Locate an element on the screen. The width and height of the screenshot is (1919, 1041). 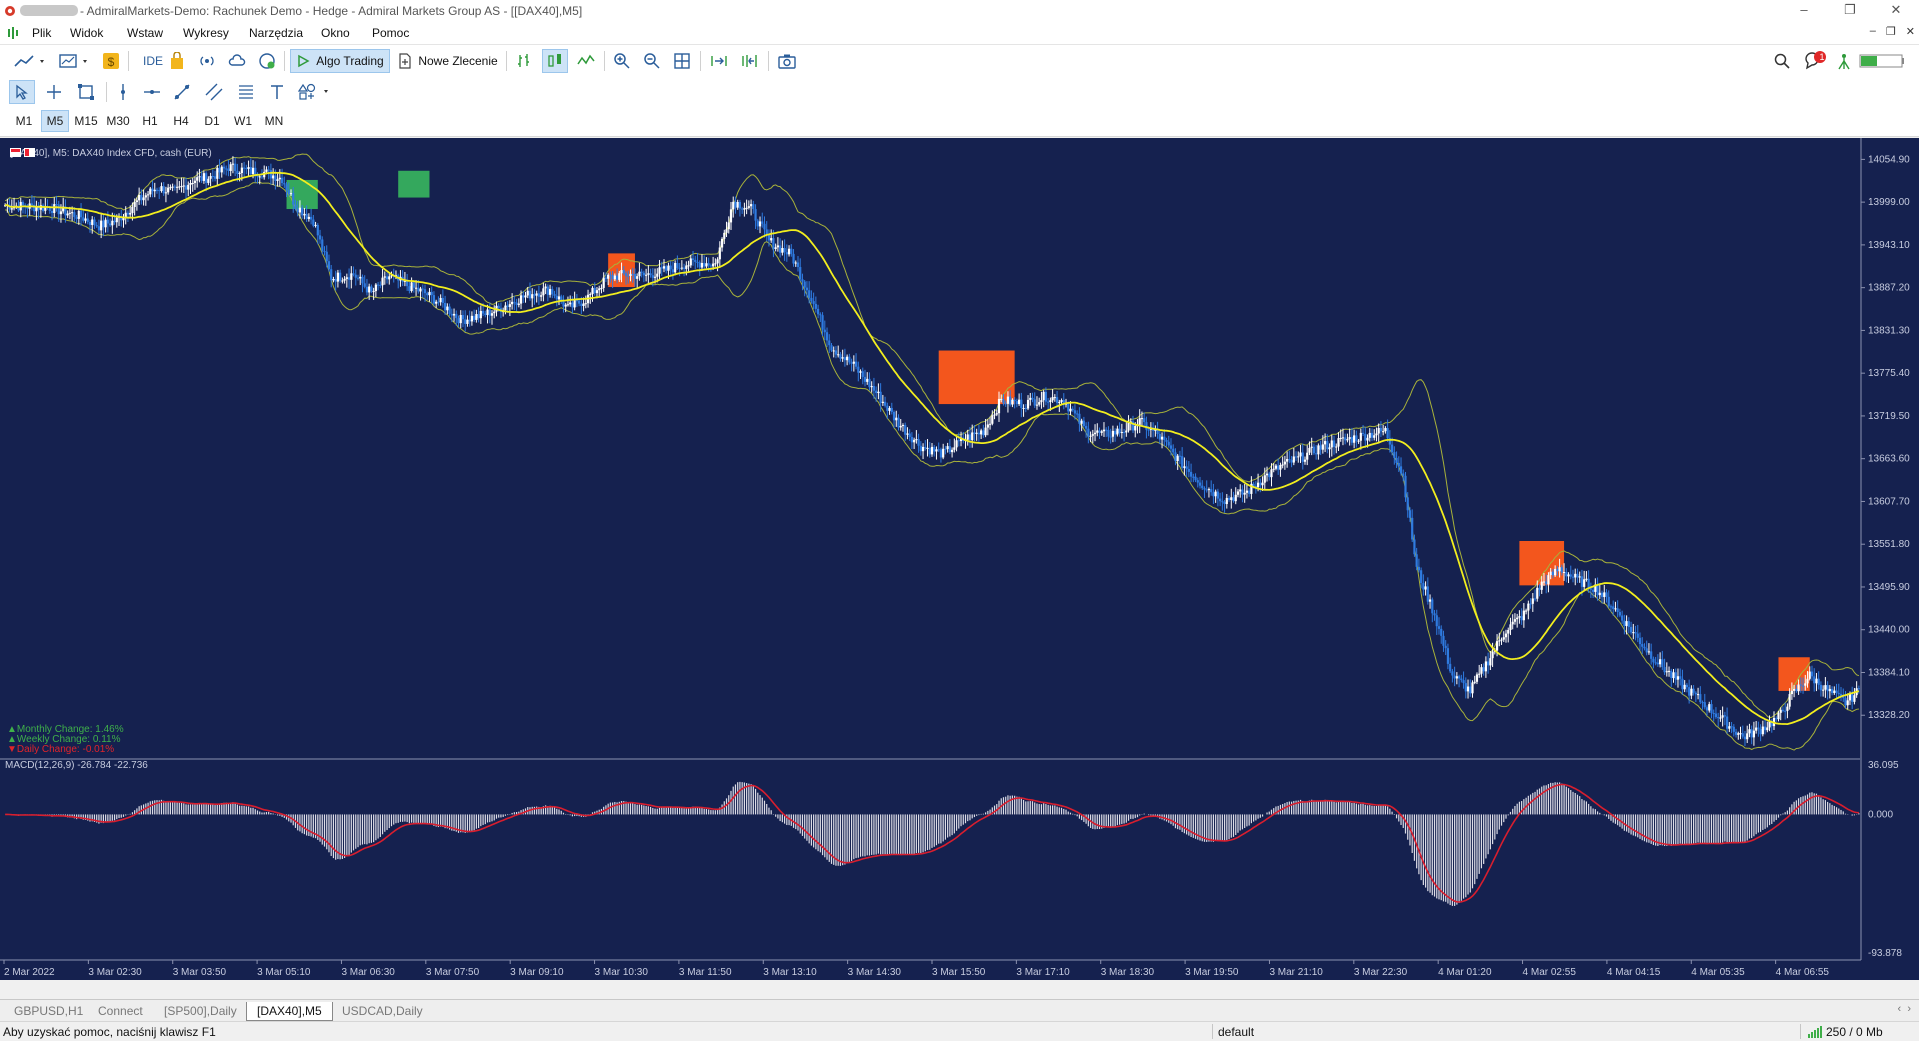
timeframe-m15: M15 is located at coordinates (86, 121).